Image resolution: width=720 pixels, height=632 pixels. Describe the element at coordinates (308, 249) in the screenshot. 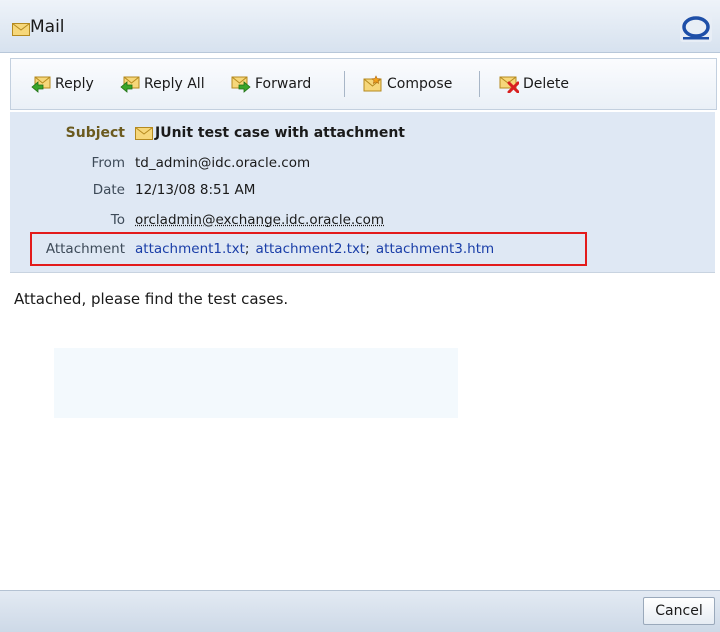

I see `attachment-highlight-frame` at that location.